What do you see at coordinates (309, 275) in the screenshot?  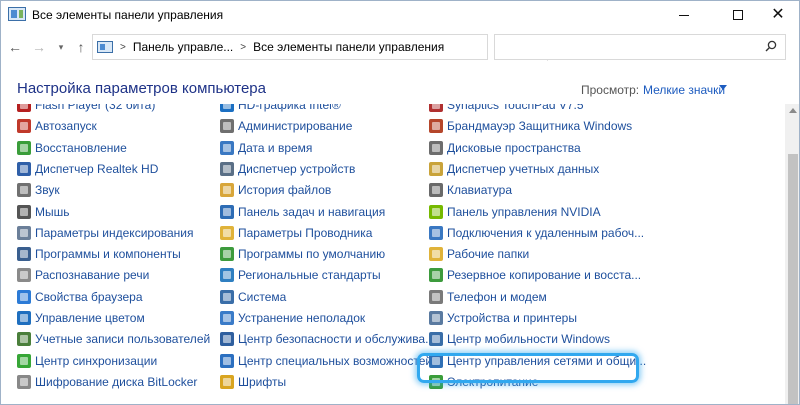 I see `control-panel-item-label: Региональные стандарты` at bounding box center [309, 275].